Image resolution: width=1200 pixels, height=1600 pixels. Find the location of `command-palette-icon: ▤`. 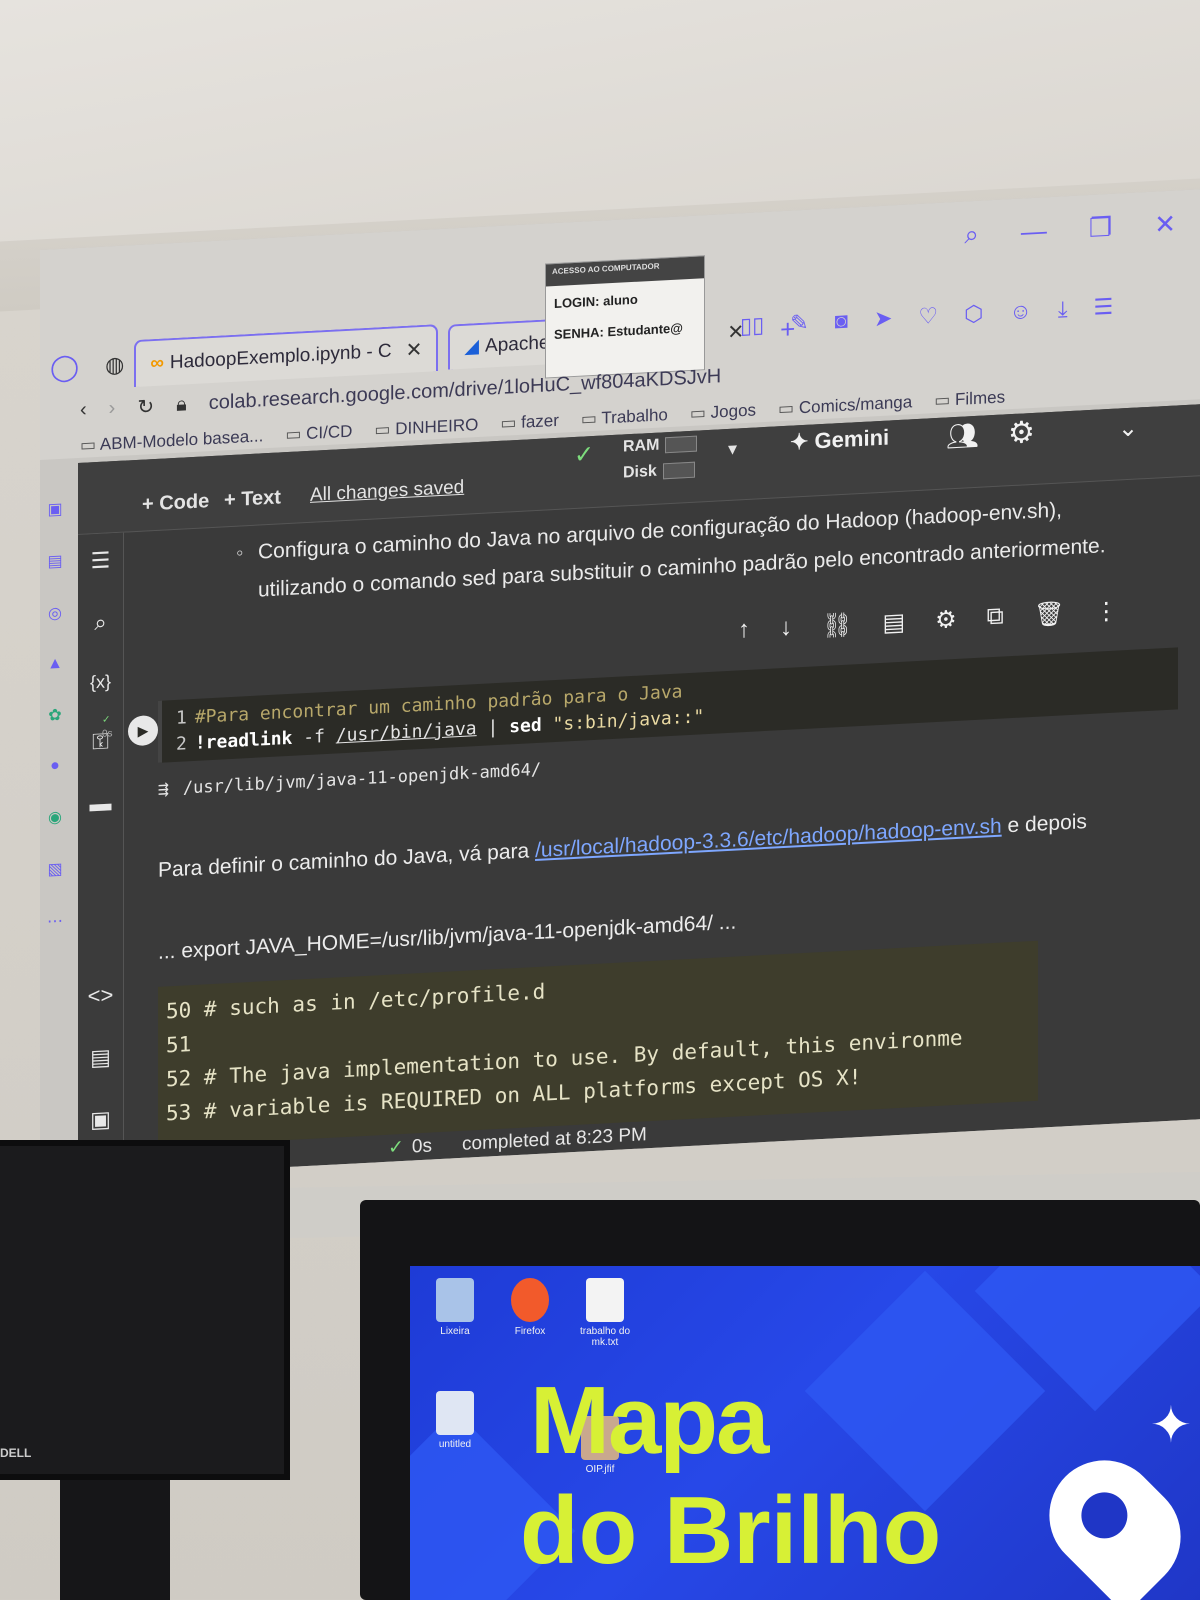

command-palette-icon: ▤ is located at coordinates (100, 1057).